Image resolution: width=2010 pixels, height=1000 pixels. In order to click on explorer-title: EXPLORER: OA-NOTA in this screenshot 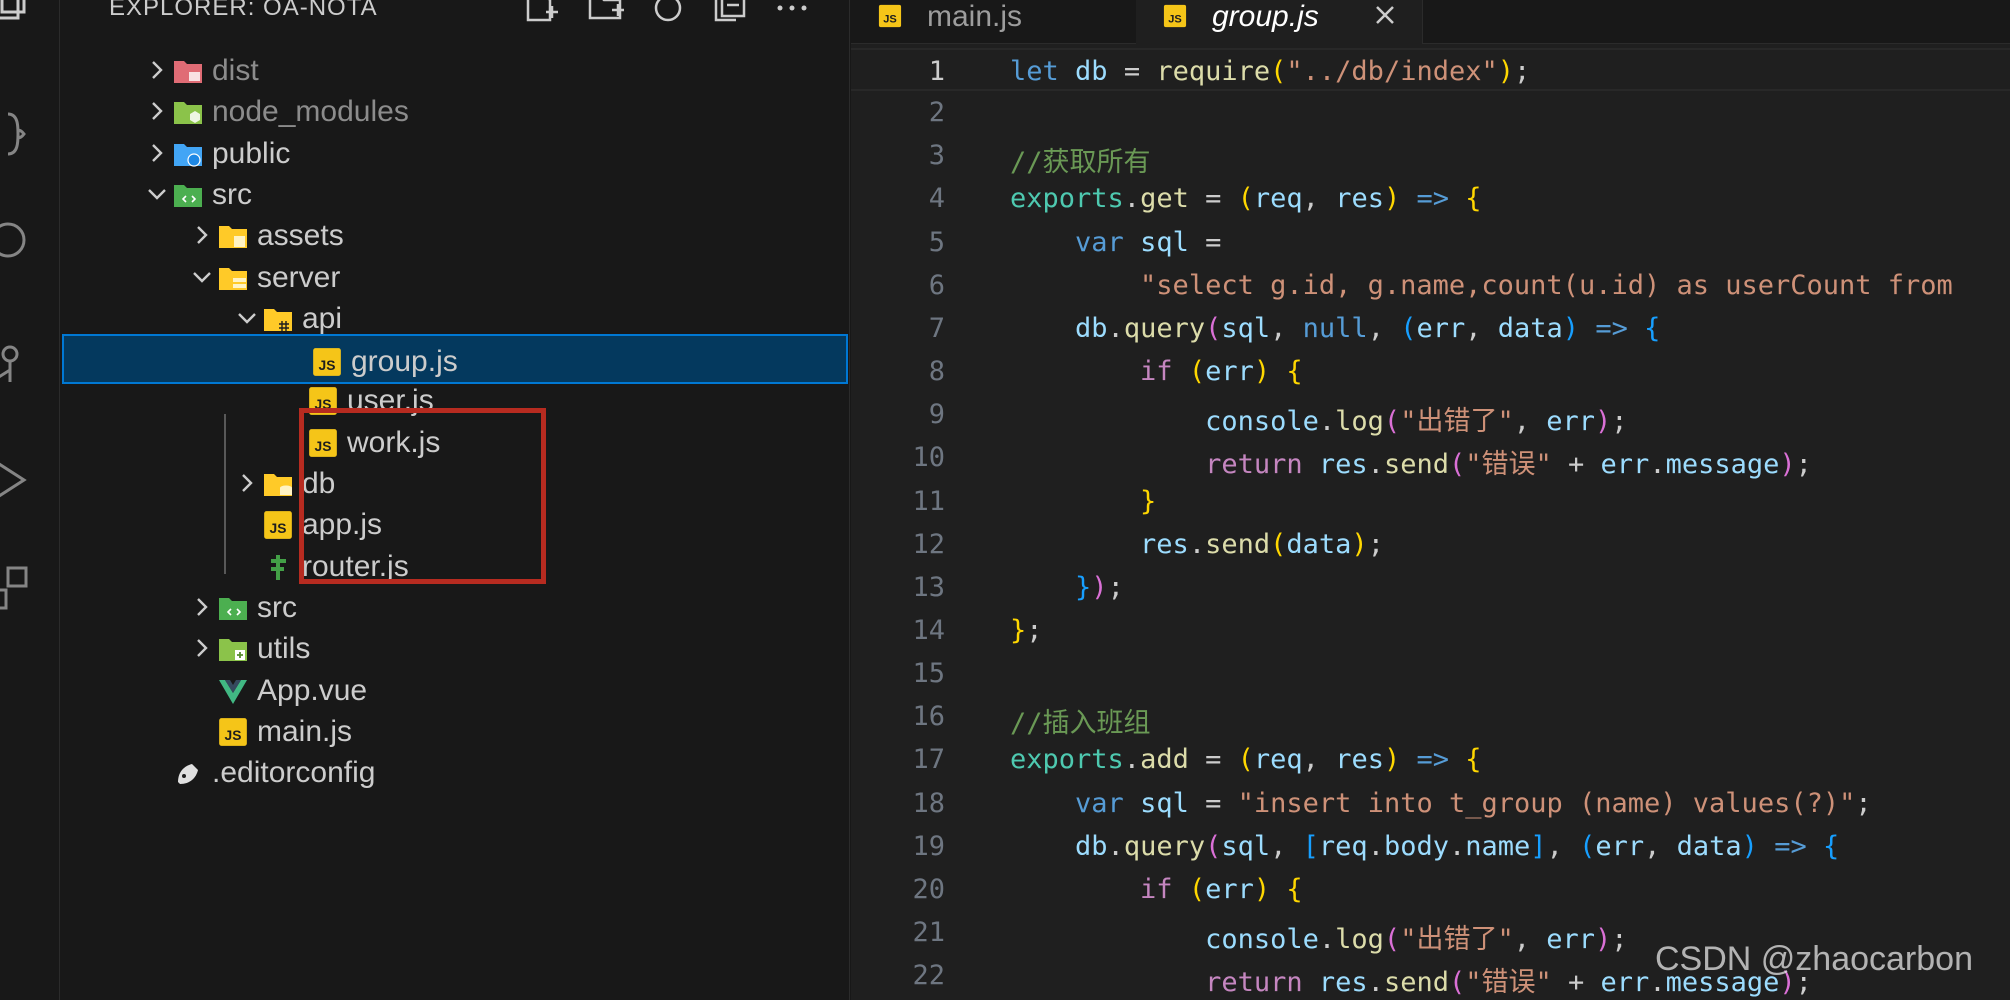, I will do `click(243, 10)`.